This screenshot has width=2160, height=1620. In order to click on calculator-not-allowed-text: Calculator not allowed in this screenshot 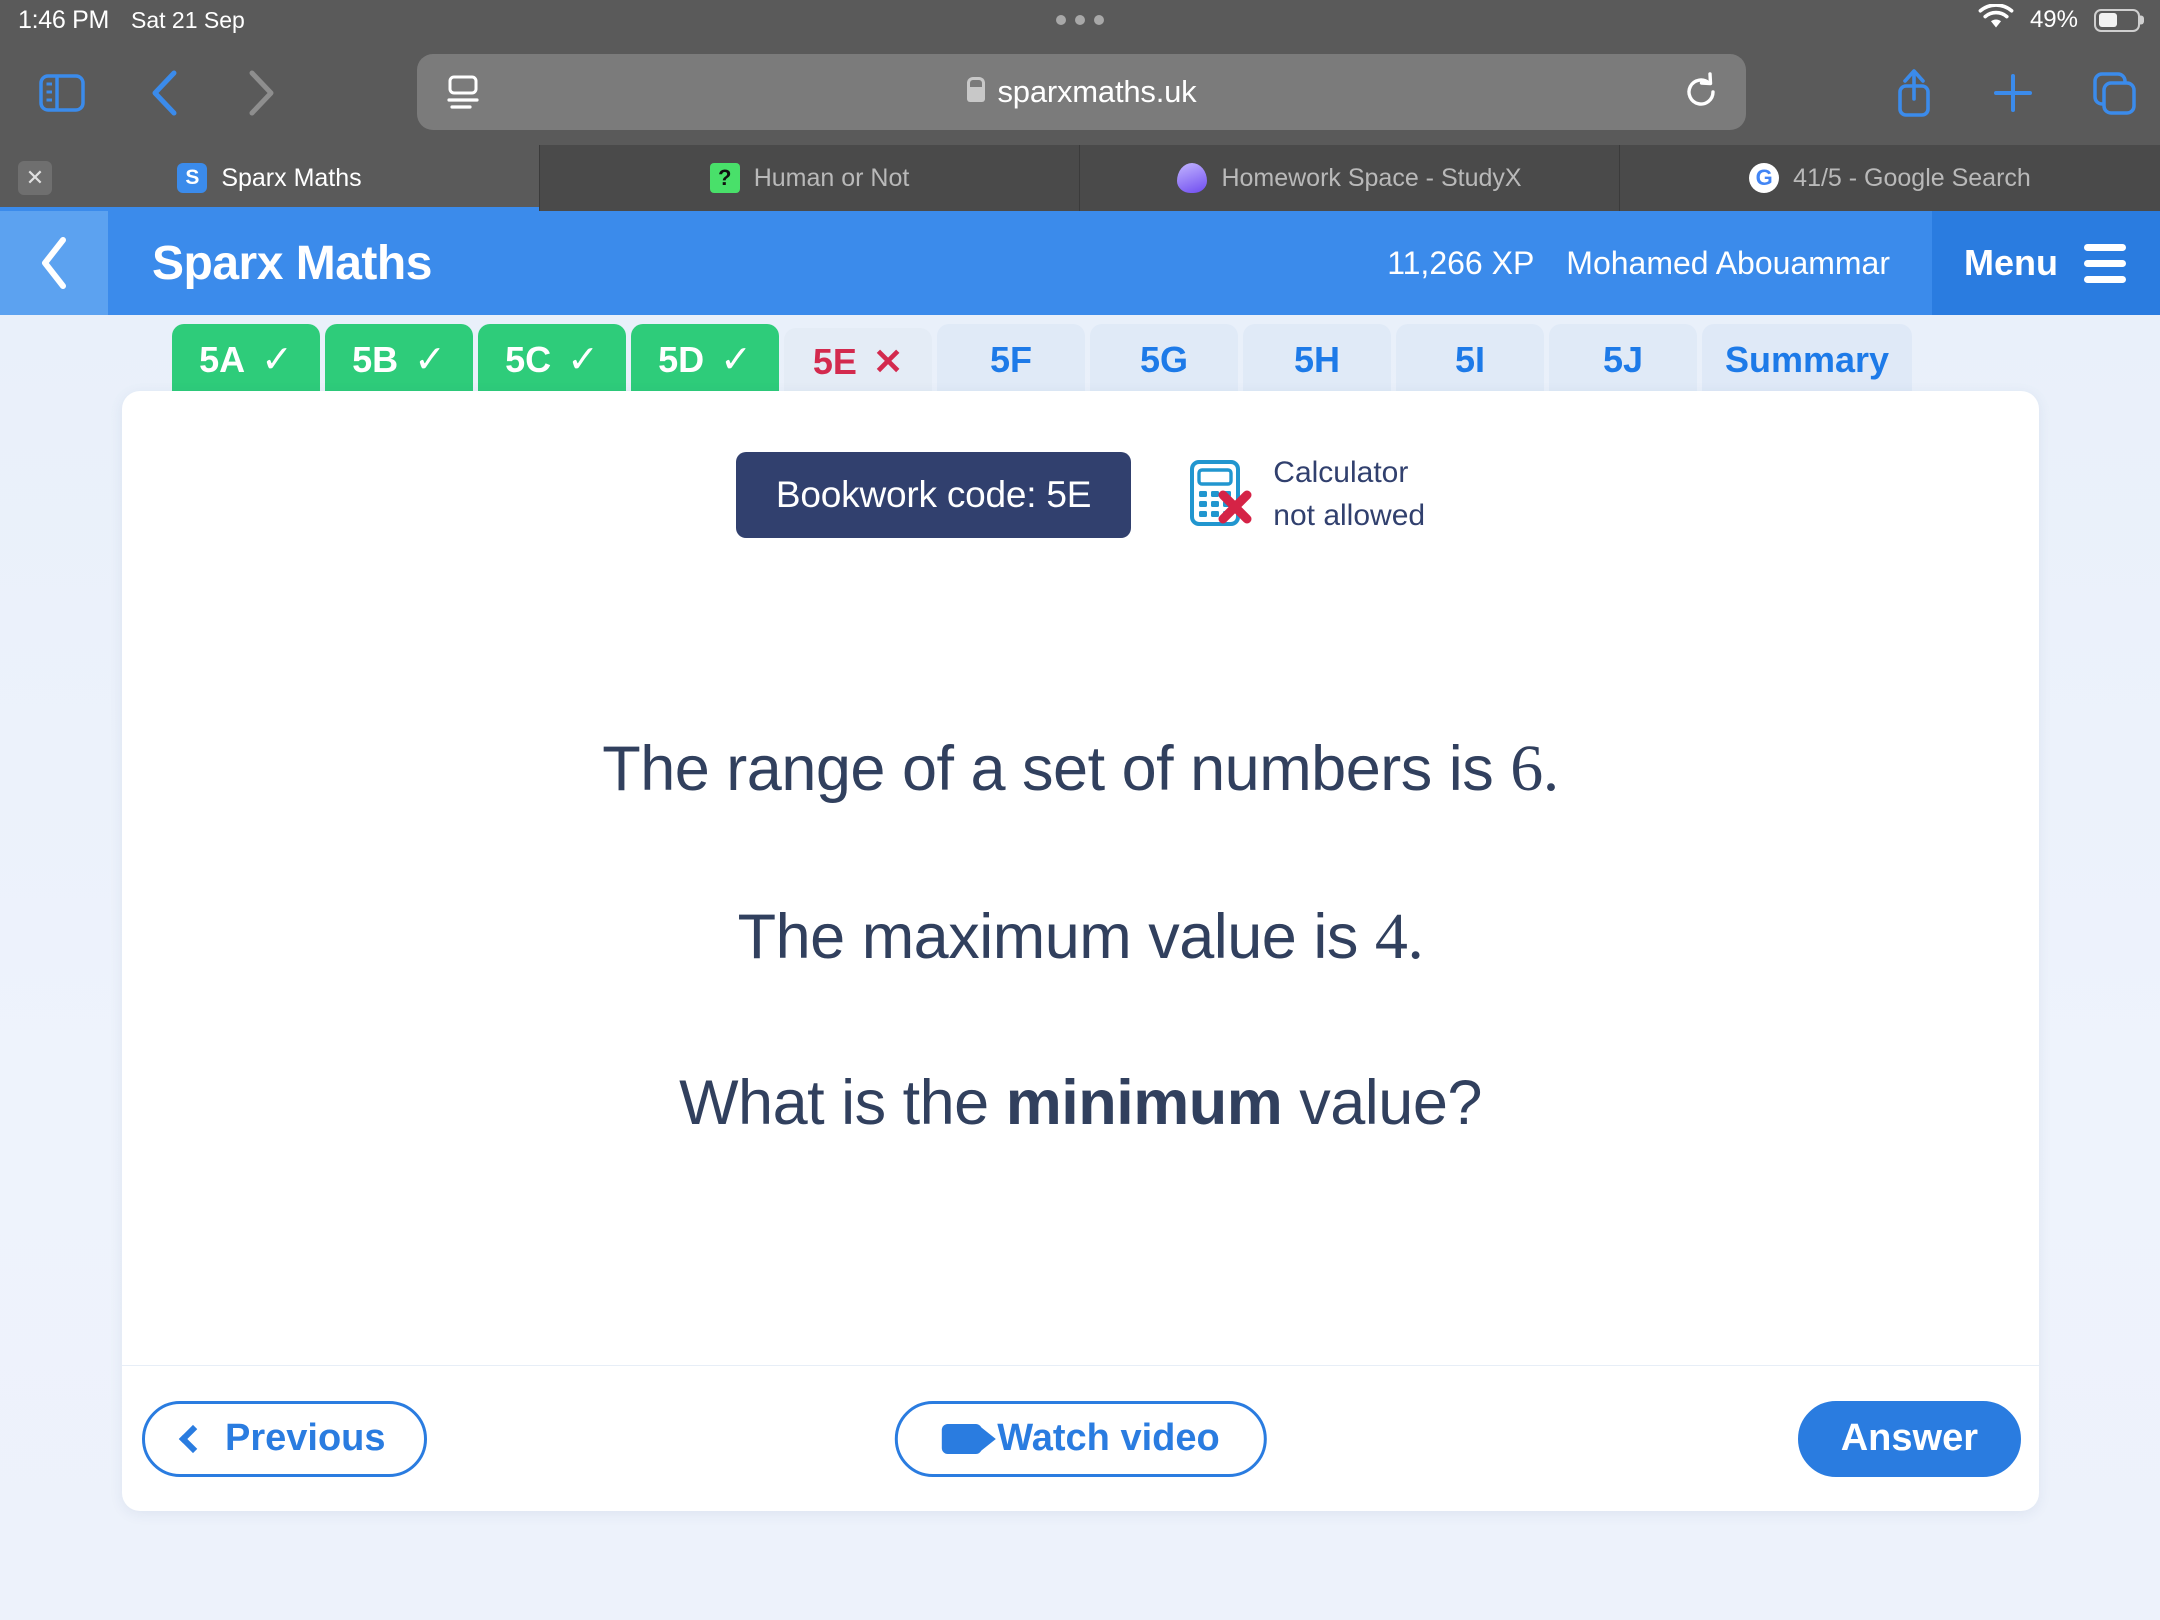, I will do `click(1349, 494)`.